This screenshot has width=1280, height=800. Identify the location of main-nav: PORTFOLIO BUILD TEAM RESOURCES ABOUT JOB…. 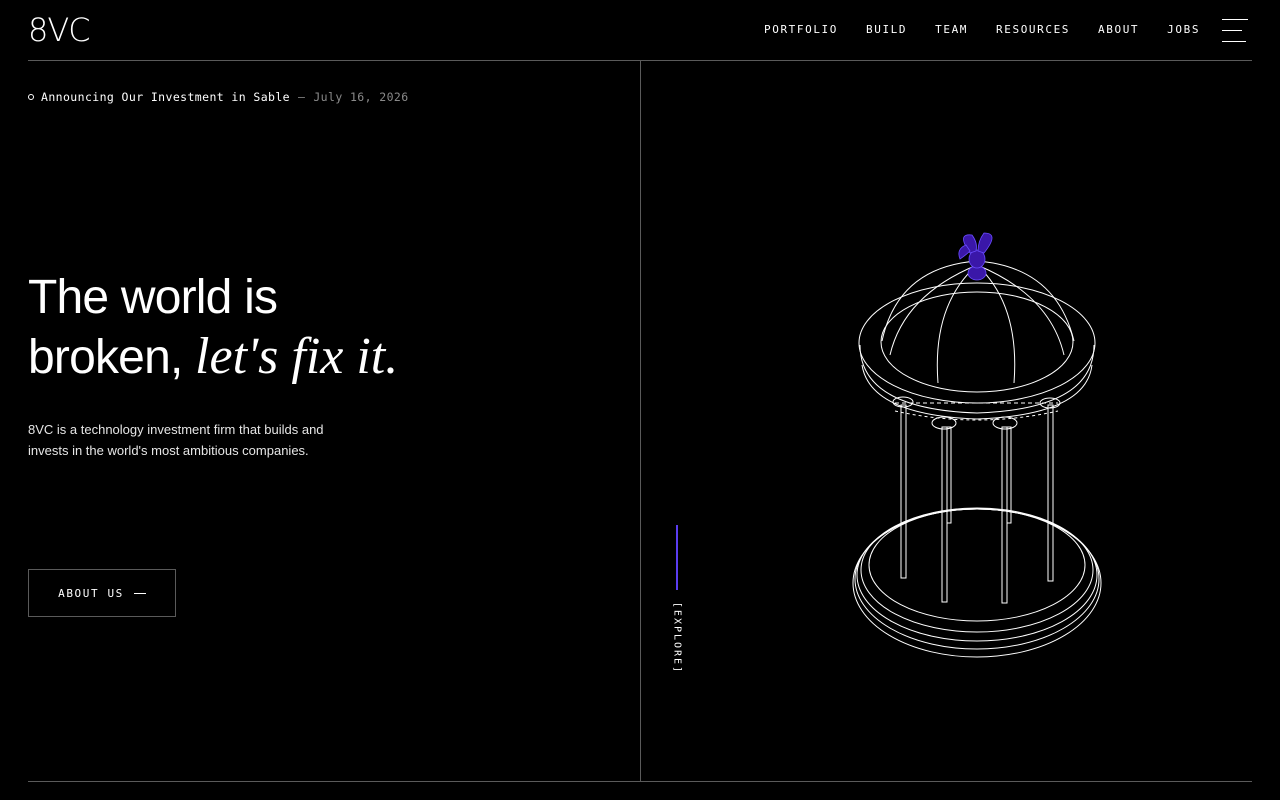
(982, 30).